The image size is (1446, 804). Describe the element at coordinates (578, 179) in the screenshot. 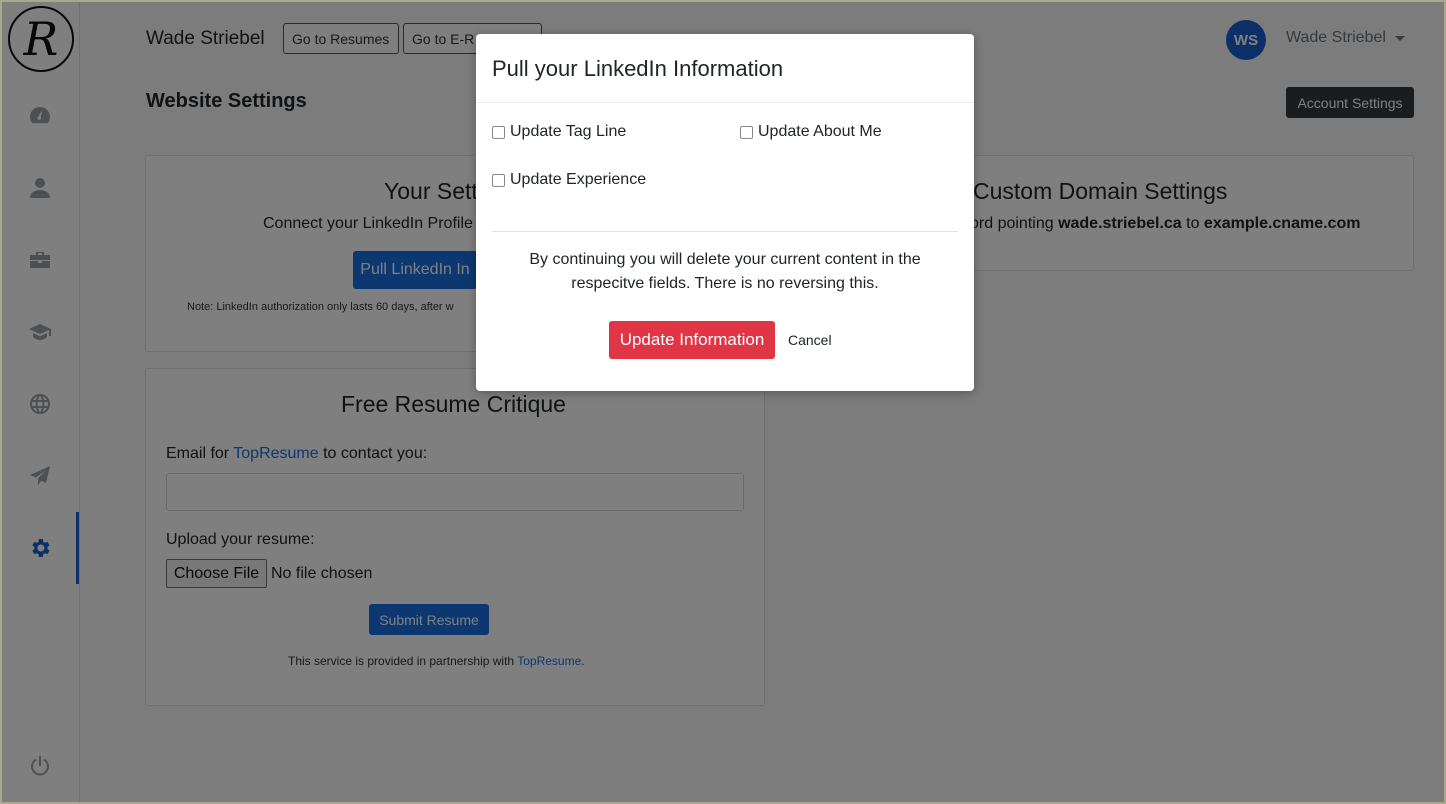

I see `experience-label: Update Experience` at that location.